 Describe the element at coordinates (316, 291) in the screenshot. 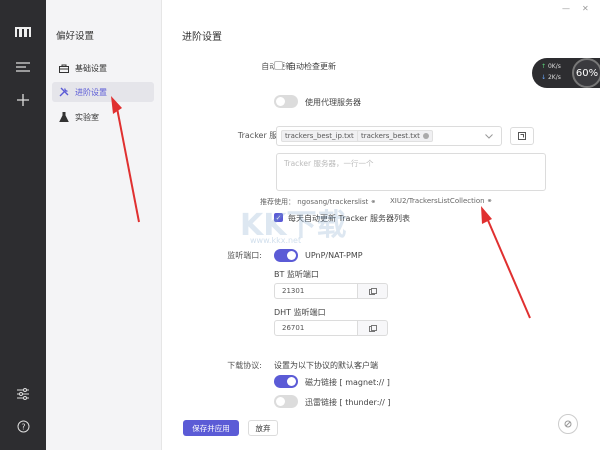

I see `bt-port-input: 21301` at that location.